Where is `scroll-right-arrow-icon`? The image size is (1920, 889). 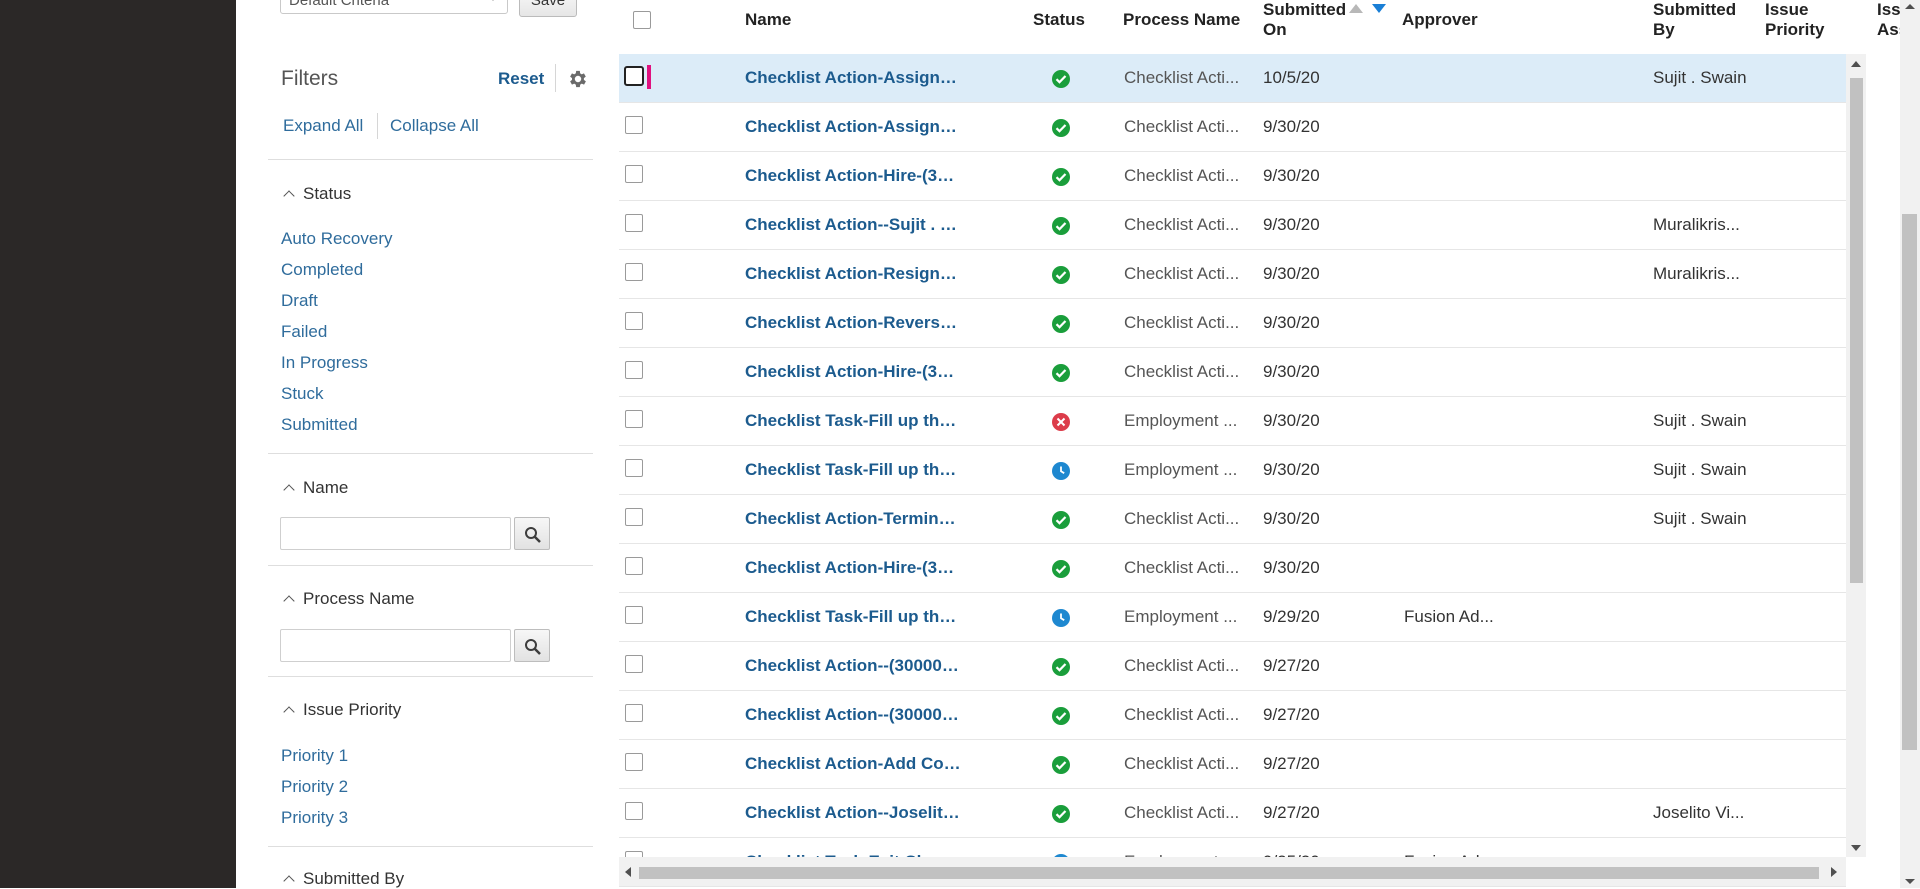
scroll-right-arrow-icon is located at coordinates (1834, 872).